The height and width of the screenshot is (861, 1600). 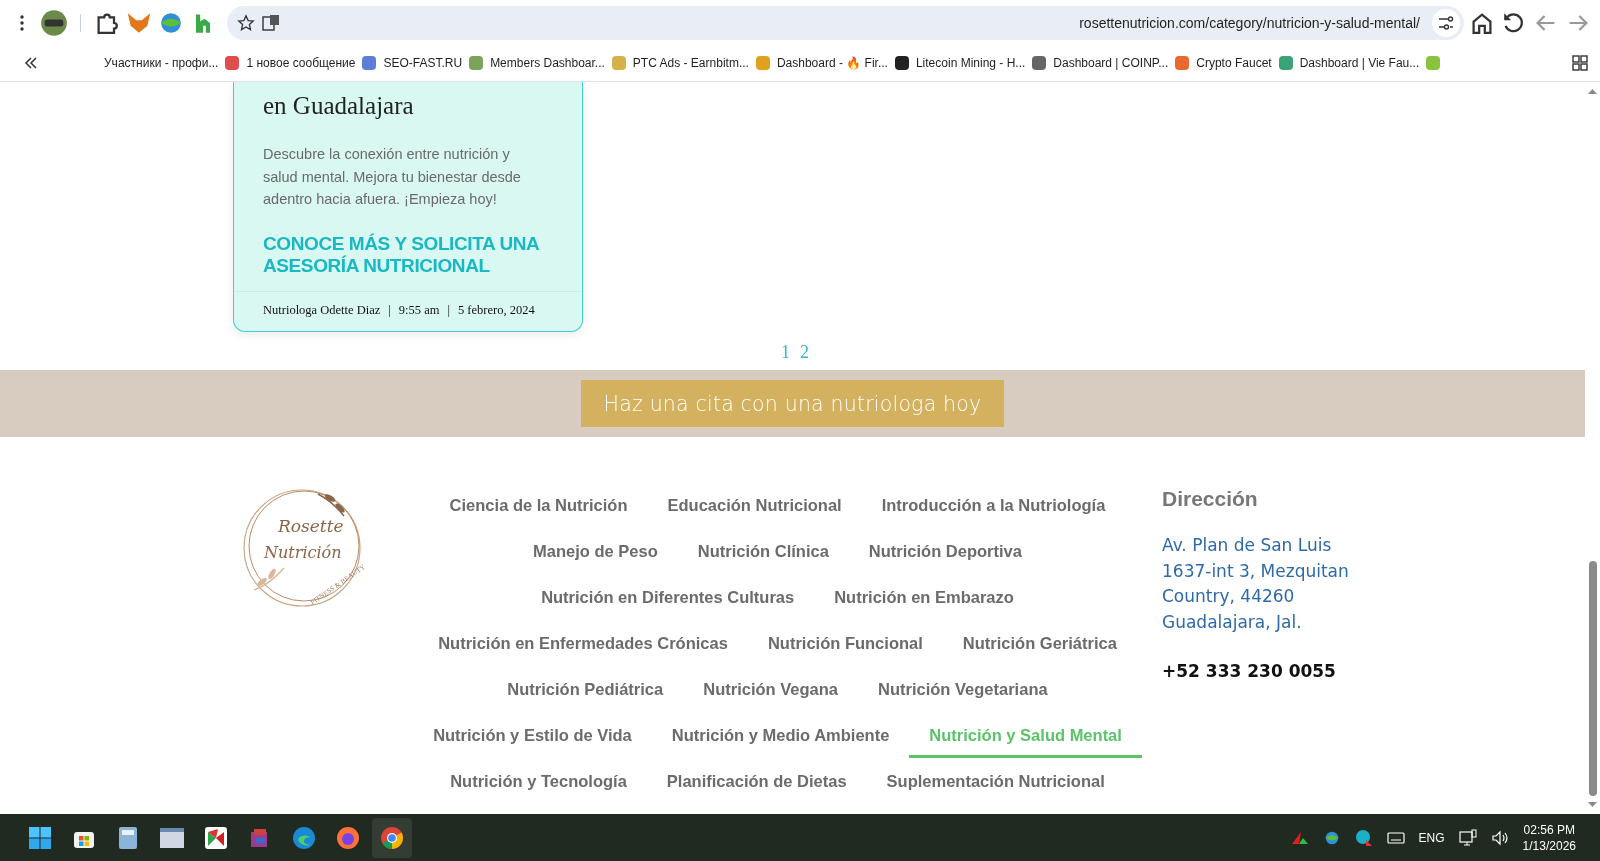 What do you see at coordinates (1247, 545) in the screenshot?
I see `address-line: Av. Plan de San Luis` at bounding box center [1247, 545].